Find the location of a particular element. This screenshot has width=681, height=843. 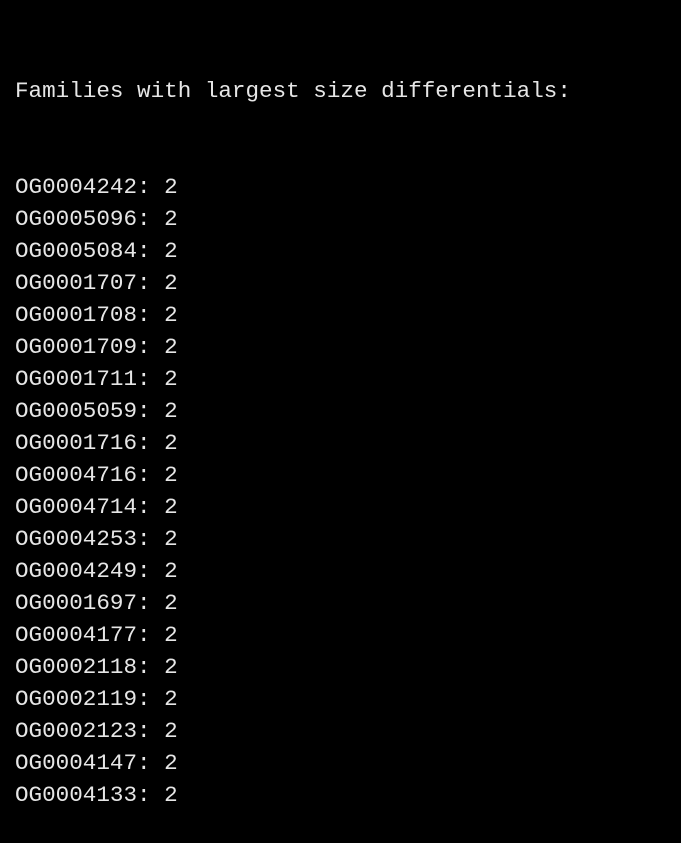

family-id: OG0004242 is located at coordinates (76, 187).